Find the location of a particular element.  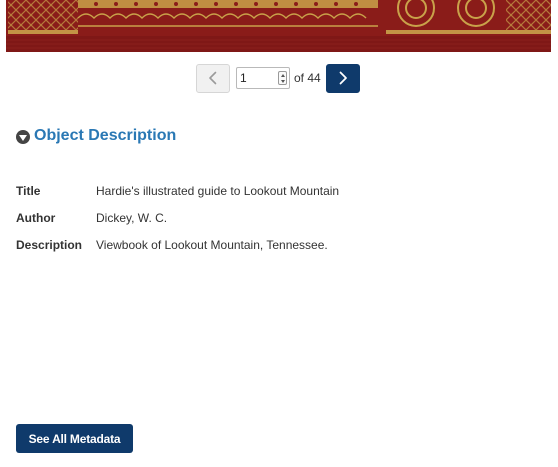

next-page-button is located at coordinates (342, 78).